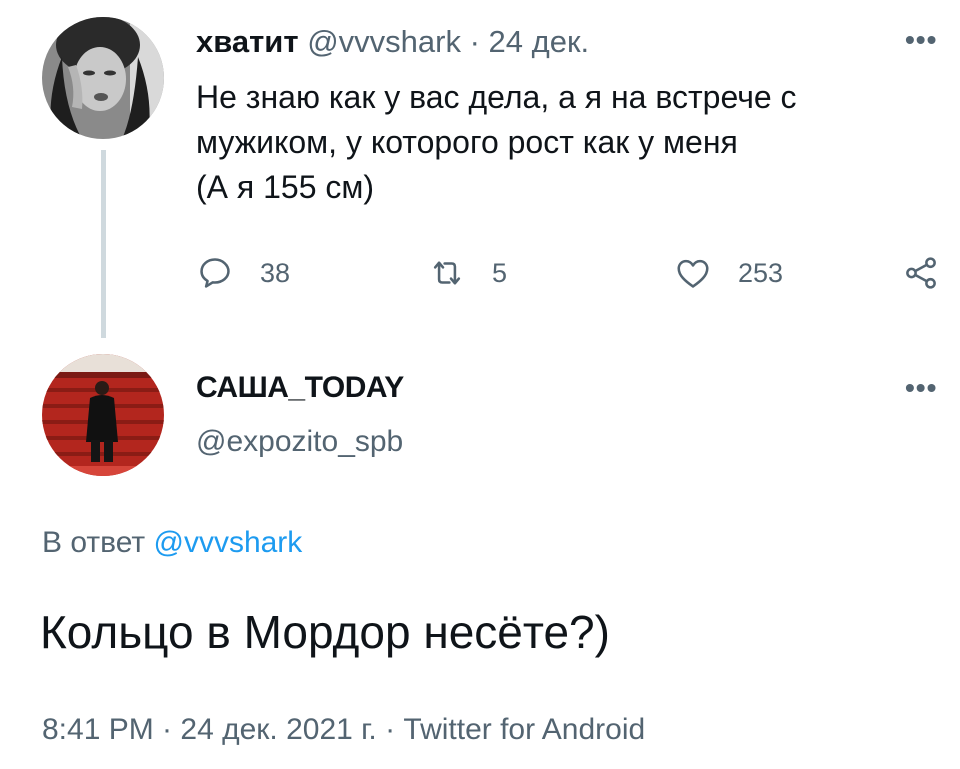 Image resolution: width=960 pixels, height=769 pixels. I want to click on tweet-actions: 38 5 253, so click(576, 274).